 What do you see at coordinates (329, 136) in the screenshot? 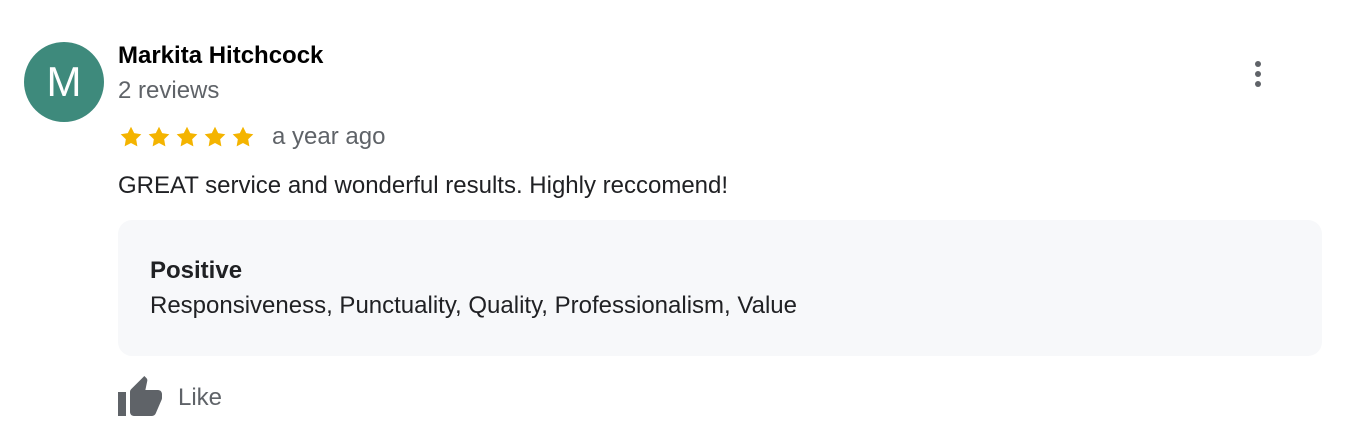
I see `review-date: a year ago` at bounding box center [329, 136].